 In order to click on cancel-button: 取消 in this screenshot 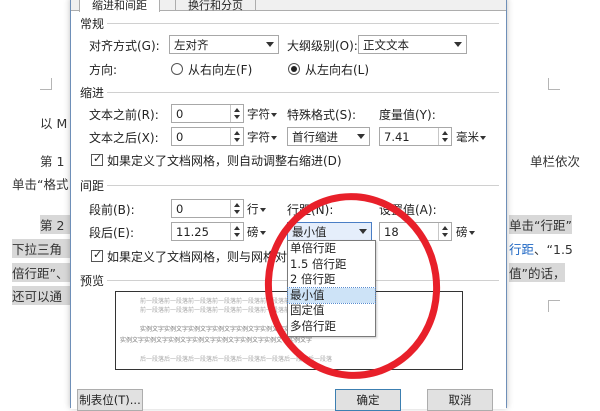, I will do `click(460, 400)`.